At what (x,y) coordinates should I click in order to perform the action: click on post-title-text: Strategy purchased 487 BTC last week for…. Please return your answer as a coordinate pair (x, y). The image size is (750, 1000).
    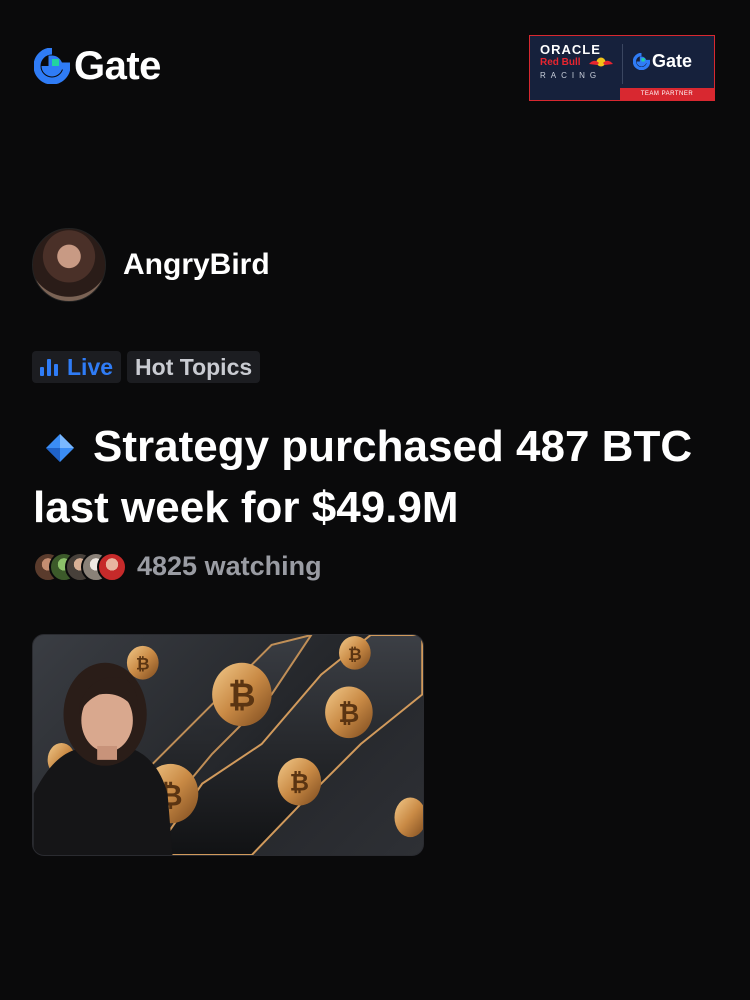
    Looking at the image, I should click on (363, 477).